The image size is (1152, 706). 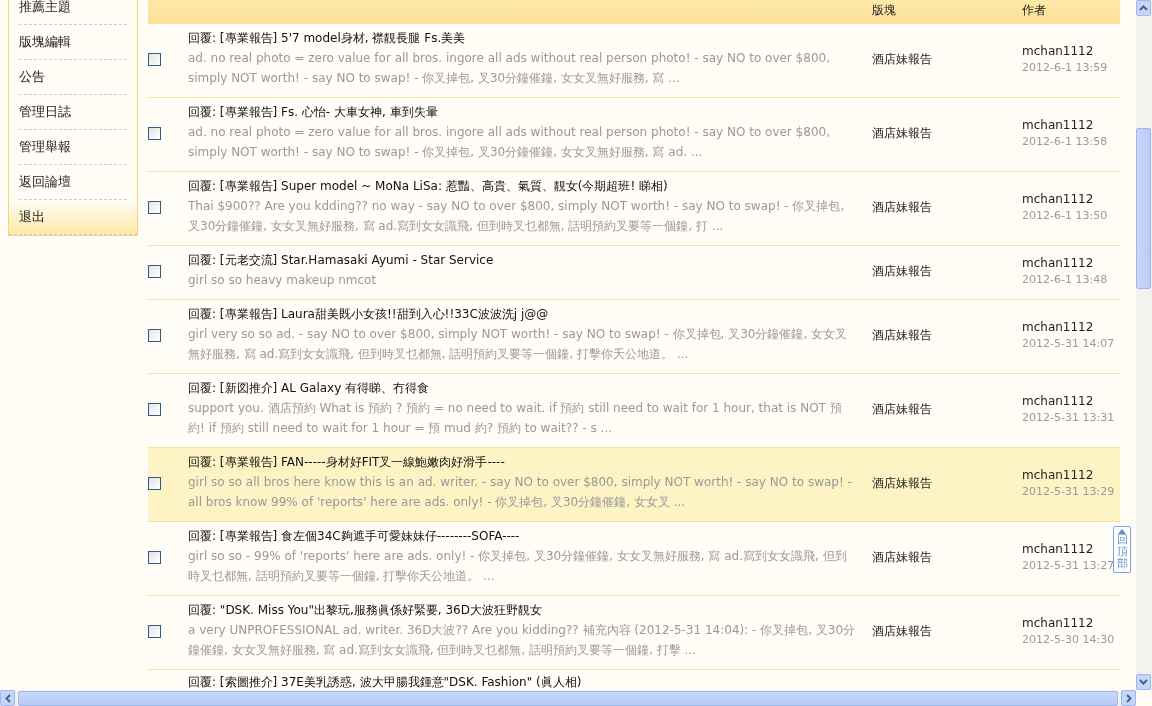 What do you see at coordinates (522, 462) in the screenshot?
I see `topic-title: 回覆: [專業報告] FAN-----身材好FIT叉一線鮑嫩肉好滑手----` at bounding box center [522, 462].